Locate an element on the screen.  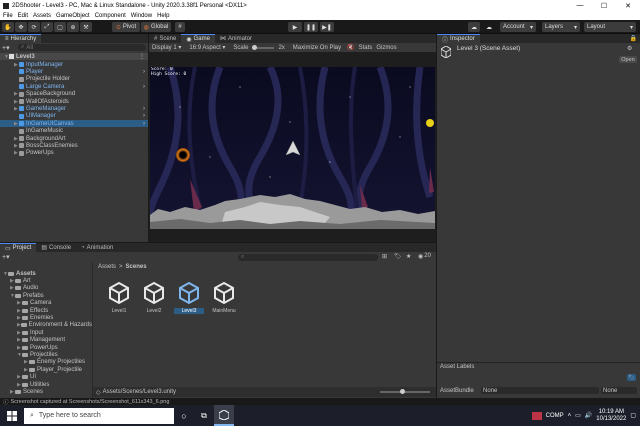
project-tree-item: ▶ Utilities is located at coordinates (46, 384).